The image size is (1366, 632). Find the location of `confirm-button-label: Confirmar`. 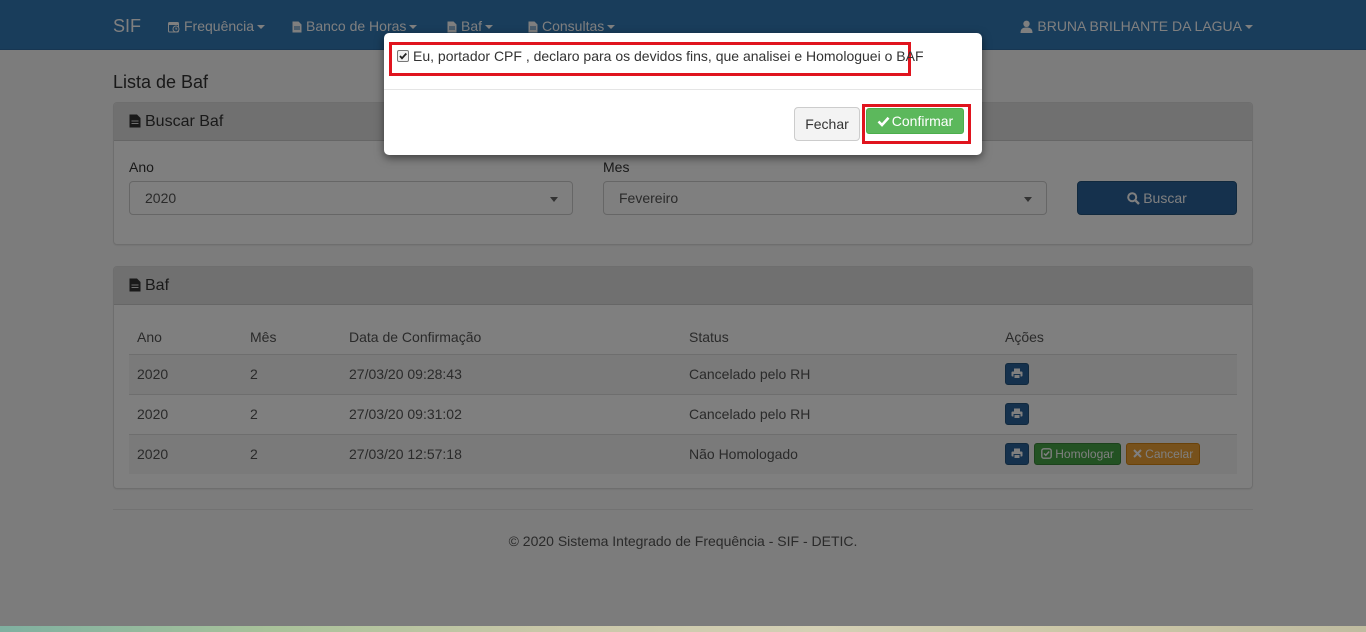

confirm-button-label: Confirmar is located at coordinates (922, 121).